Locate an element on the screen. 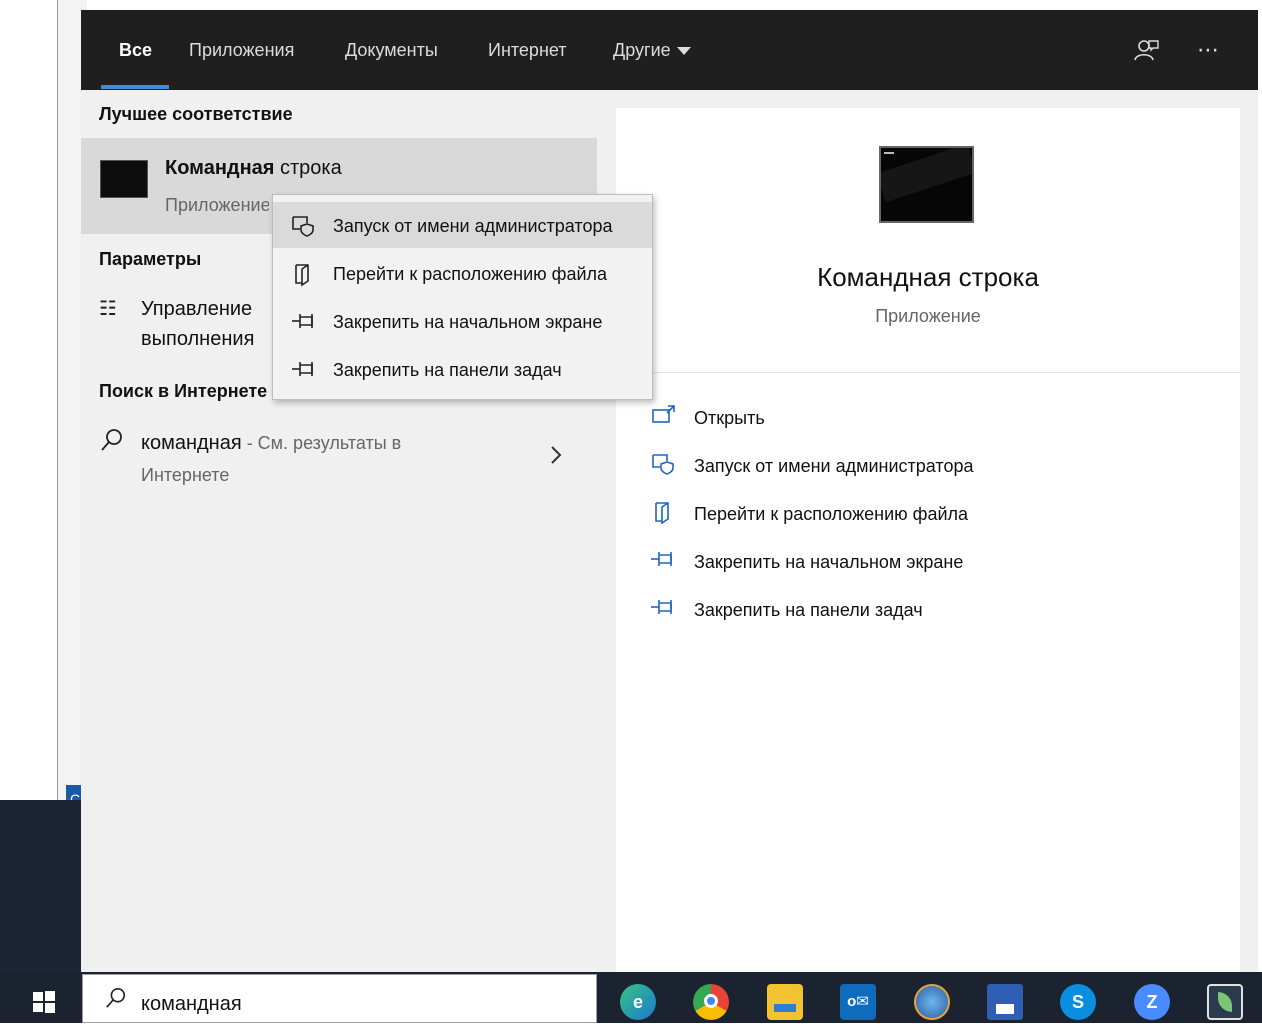  best-match-subtitle: Приложение is located at coordinates (217, 205).